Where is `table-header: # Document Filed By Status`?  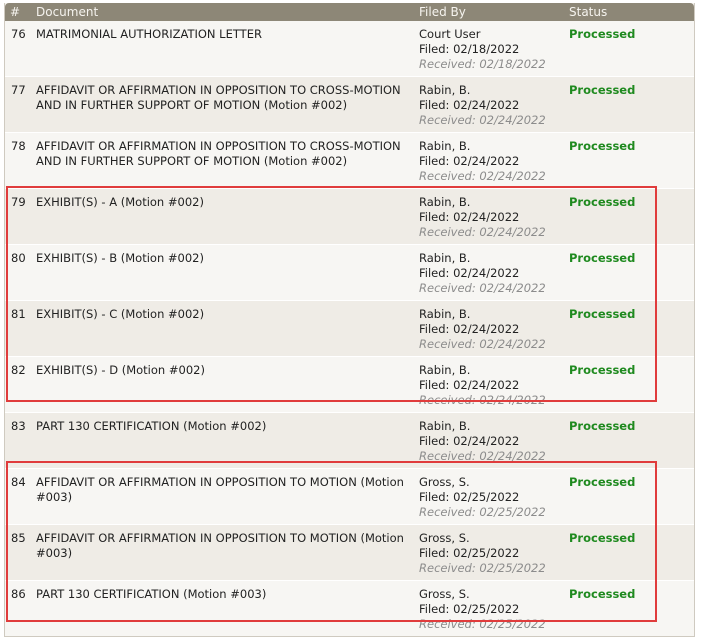
table-header: # Document Filed By Status is located at coordinates (349, 12).